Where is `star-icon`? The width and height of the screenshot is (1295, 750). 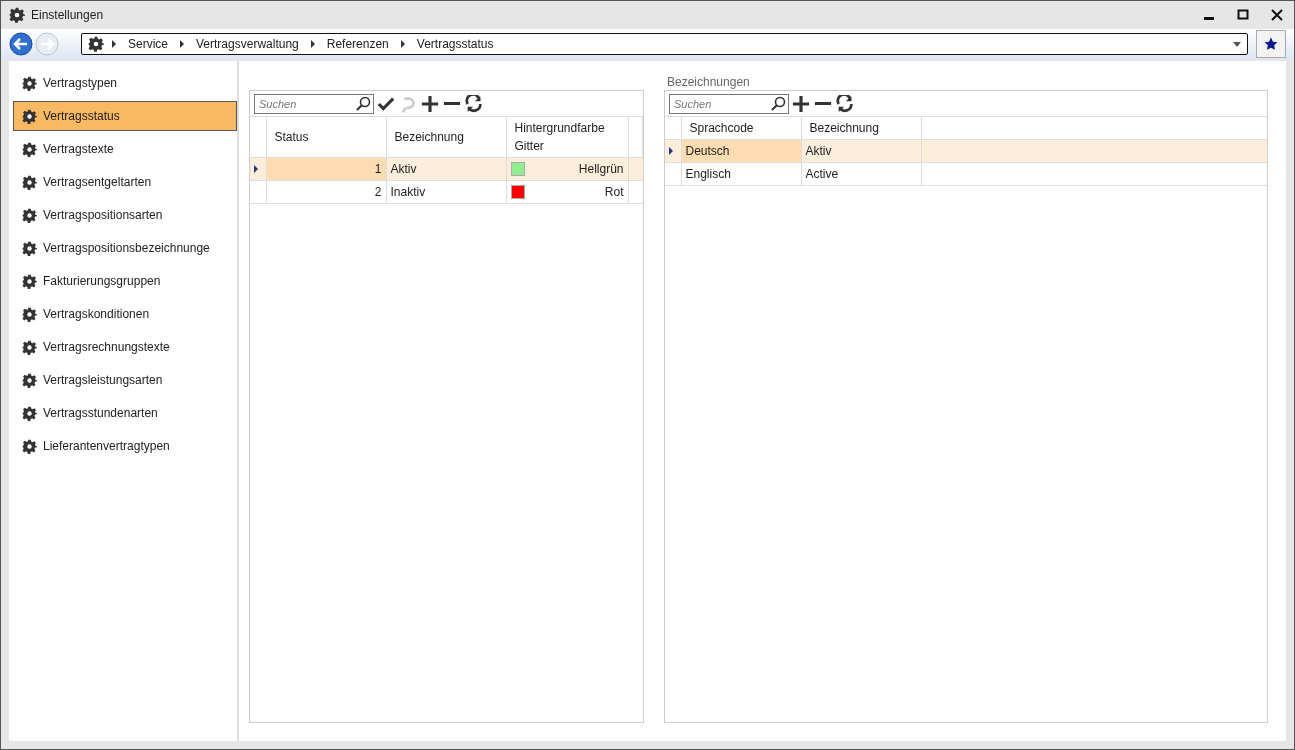
star-icon is located at coordinates (1271, 44).